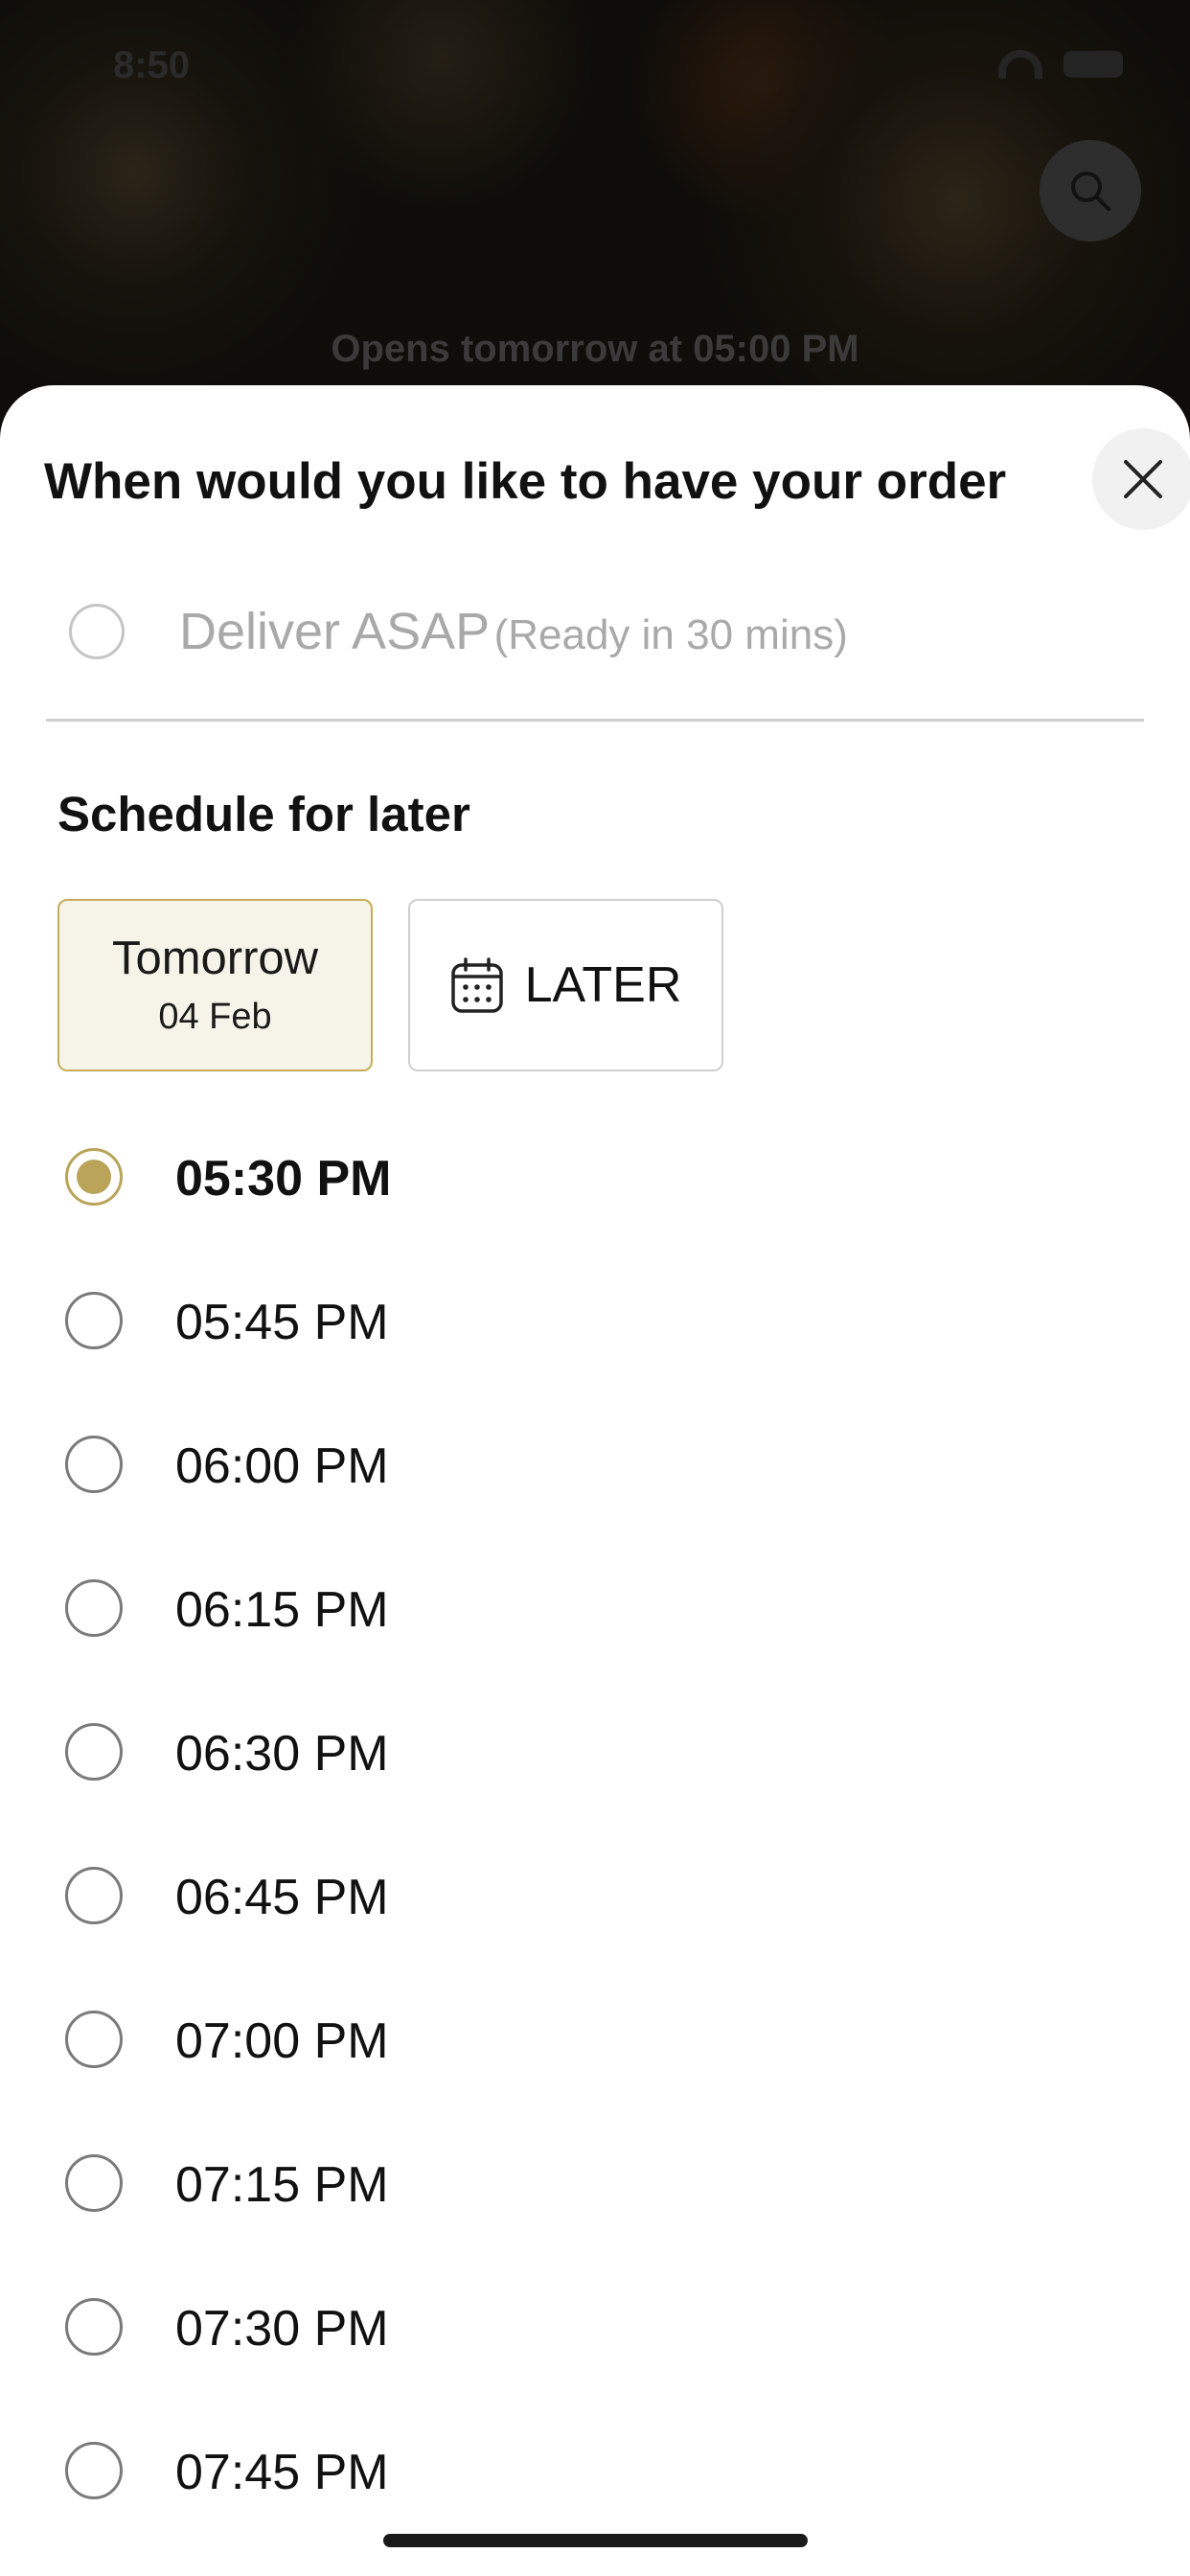 Image resolution: width=1190 pixels, height=2576 pixels. Describe the element at coordinates (476, 985) in the screenshot. I see `calendar-icon` at that location.